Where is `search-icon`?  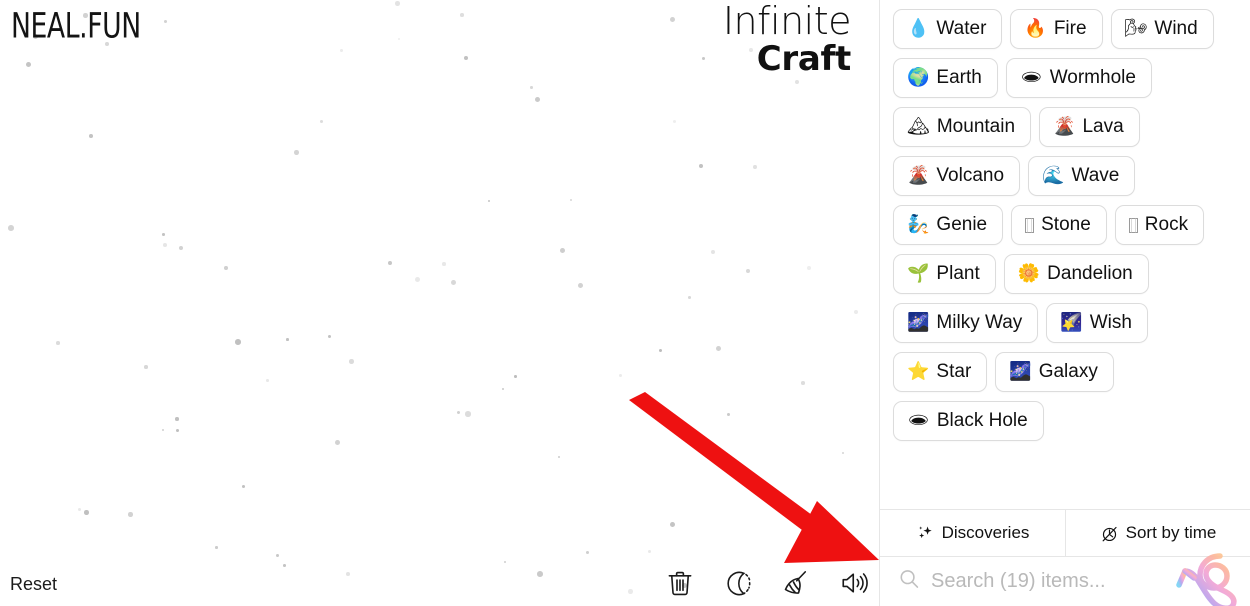 search-icon is located at coordinates (909, 581).